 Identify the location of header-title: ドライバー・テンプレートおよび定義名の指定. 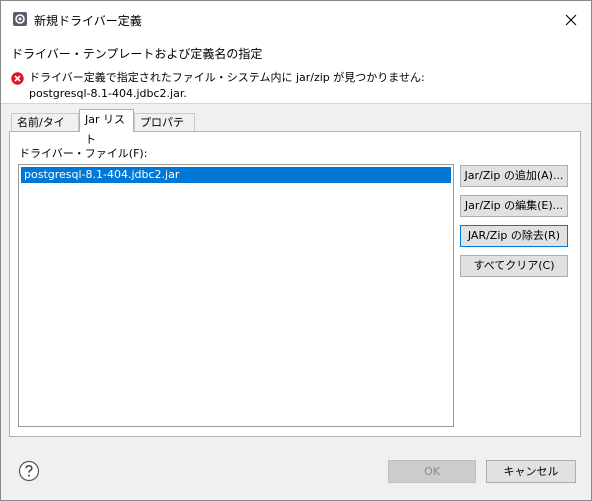
(137, 54).